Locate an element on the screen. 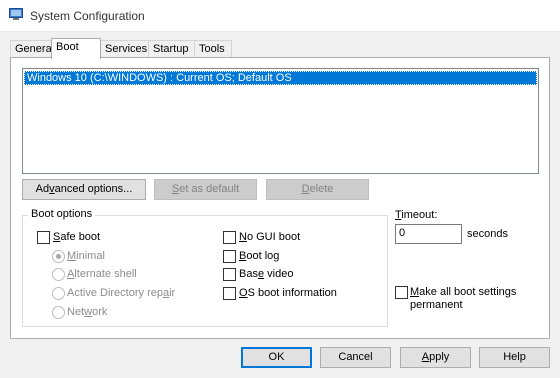 Image resolution: width=560 pixels, height=378 pixels. minimal-label: Minimal is located at coordinates (86, 256).